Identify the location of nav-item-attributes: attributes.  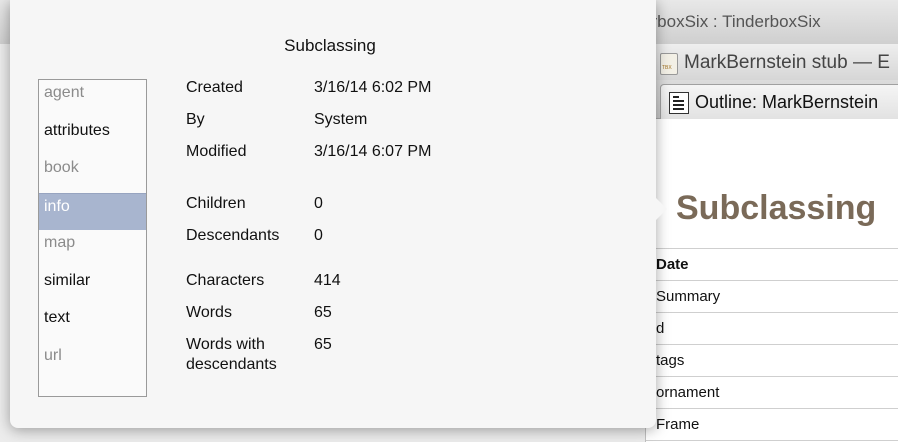
(92, 137).